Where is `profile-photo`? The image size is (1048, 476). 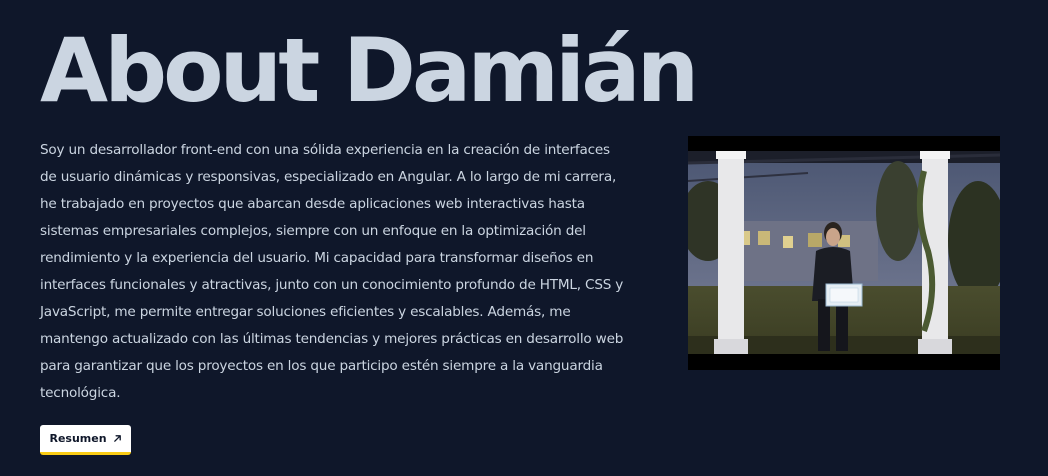 profile-photo is located at coordinates (844, 252).